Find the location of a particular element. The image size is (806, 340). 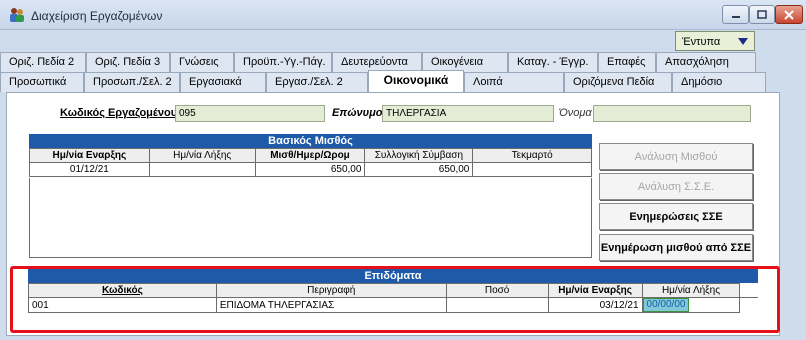

column-header: Ημ/νία Λήξης is located at coordinates (202, 155).